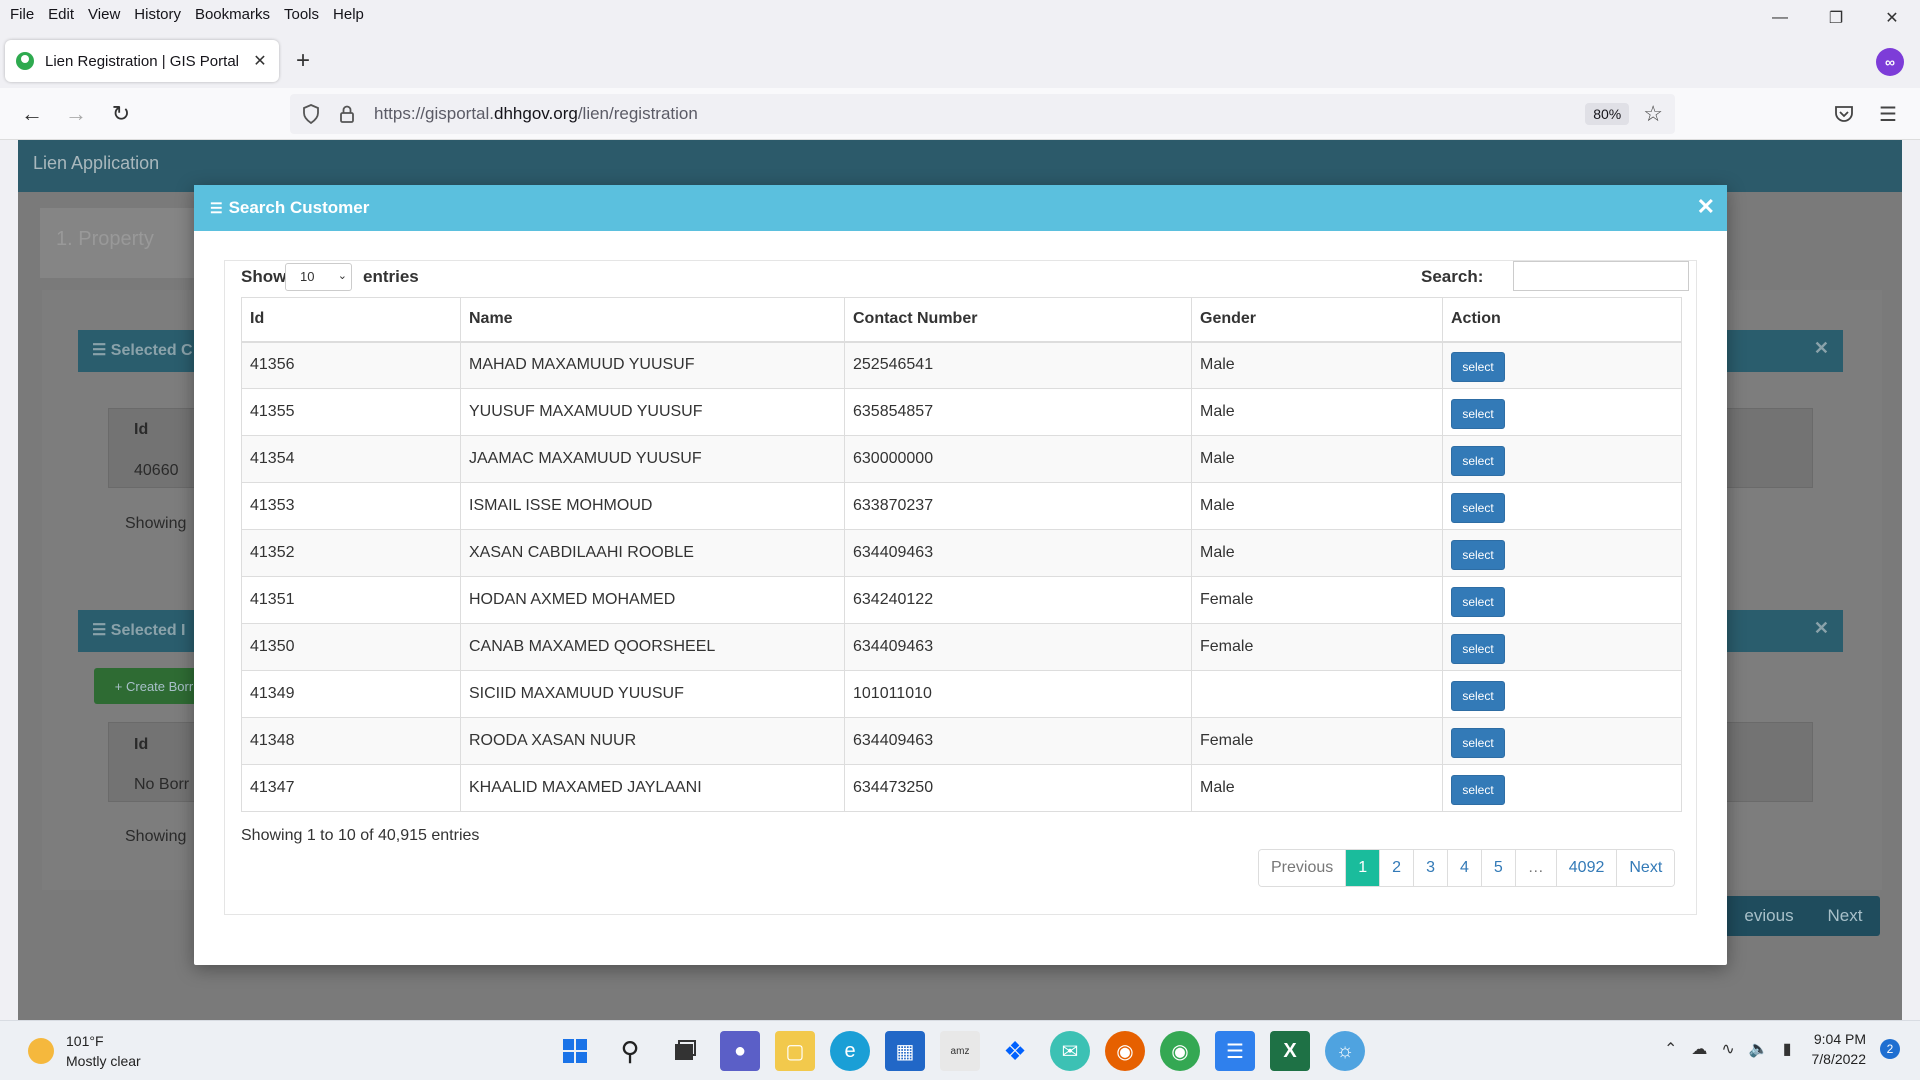 The image size is (1920, 1080). What do you see at coordinates (1463, 868) in the screenshot?
I see `pagination-page-4: 4` at bounding box center [1463, 868].